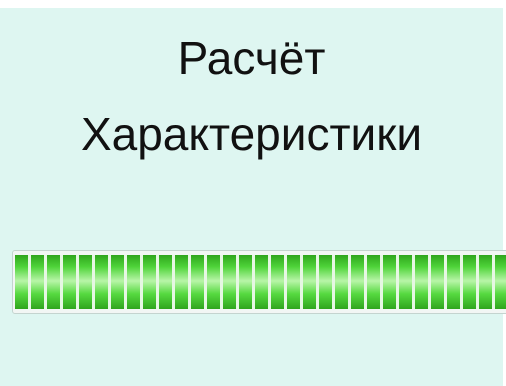  Describe the element at coordinates (251, 58) in the screenshot. I see `status-title-line-1: Расчёт` at that location.